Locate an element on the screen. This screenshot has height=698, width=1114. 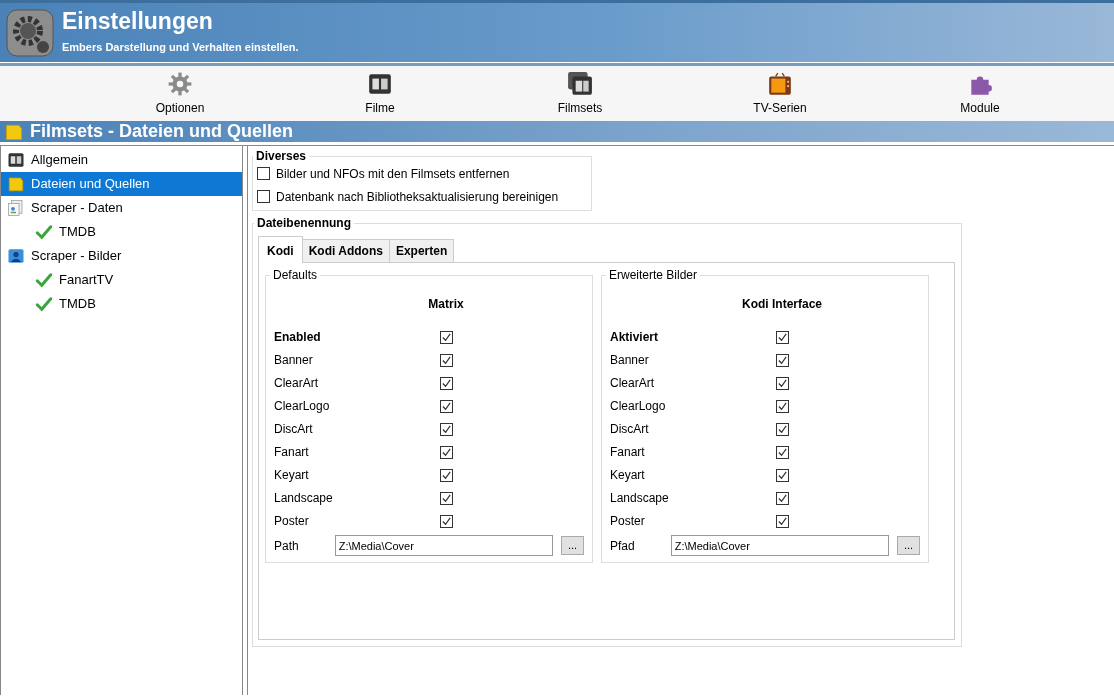
path-label: Path is located at coordinates (286, 546).